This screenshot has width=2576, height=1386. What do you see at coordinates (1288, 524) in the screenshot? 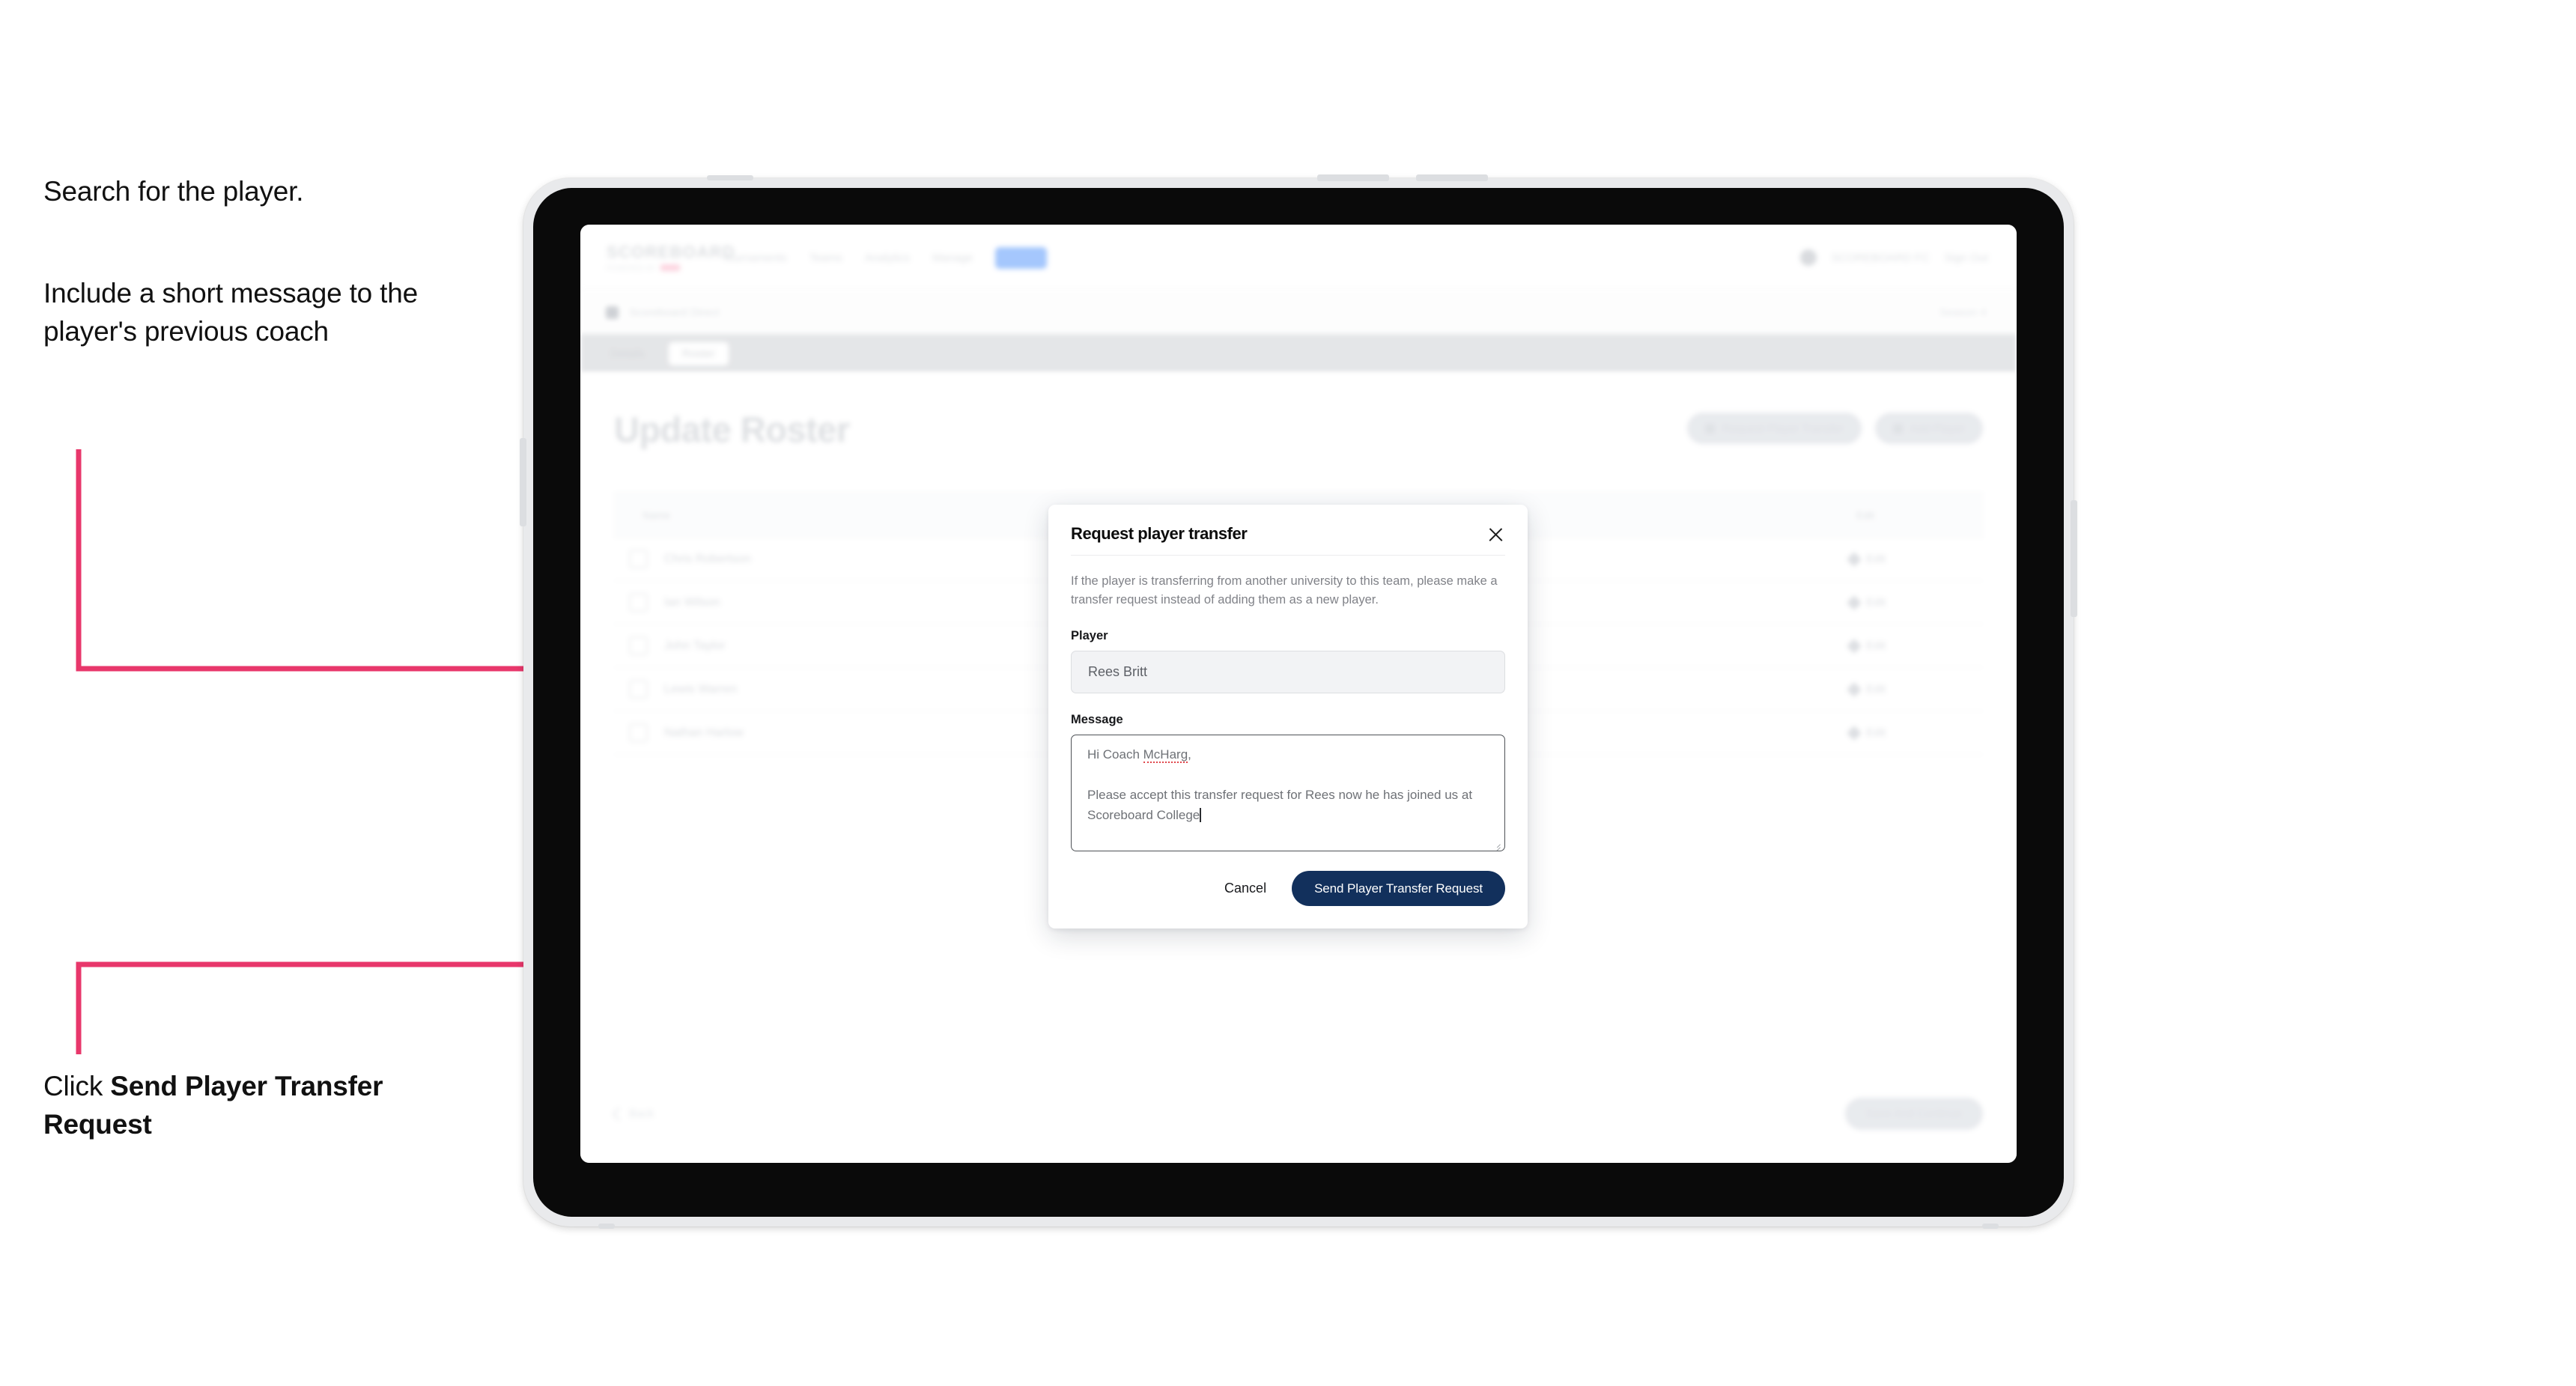
I see `dialog-header: Request player transfer` at bounding box center [1288, 524].